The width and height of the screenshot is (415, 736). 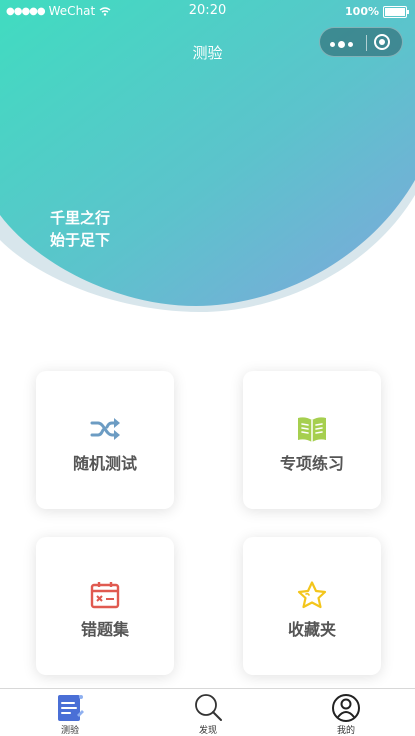 What do you see at coordinates (80, 218) in the screenshot?
I see `motto-line-1: 千里之行` at bounding box center [80, 218].